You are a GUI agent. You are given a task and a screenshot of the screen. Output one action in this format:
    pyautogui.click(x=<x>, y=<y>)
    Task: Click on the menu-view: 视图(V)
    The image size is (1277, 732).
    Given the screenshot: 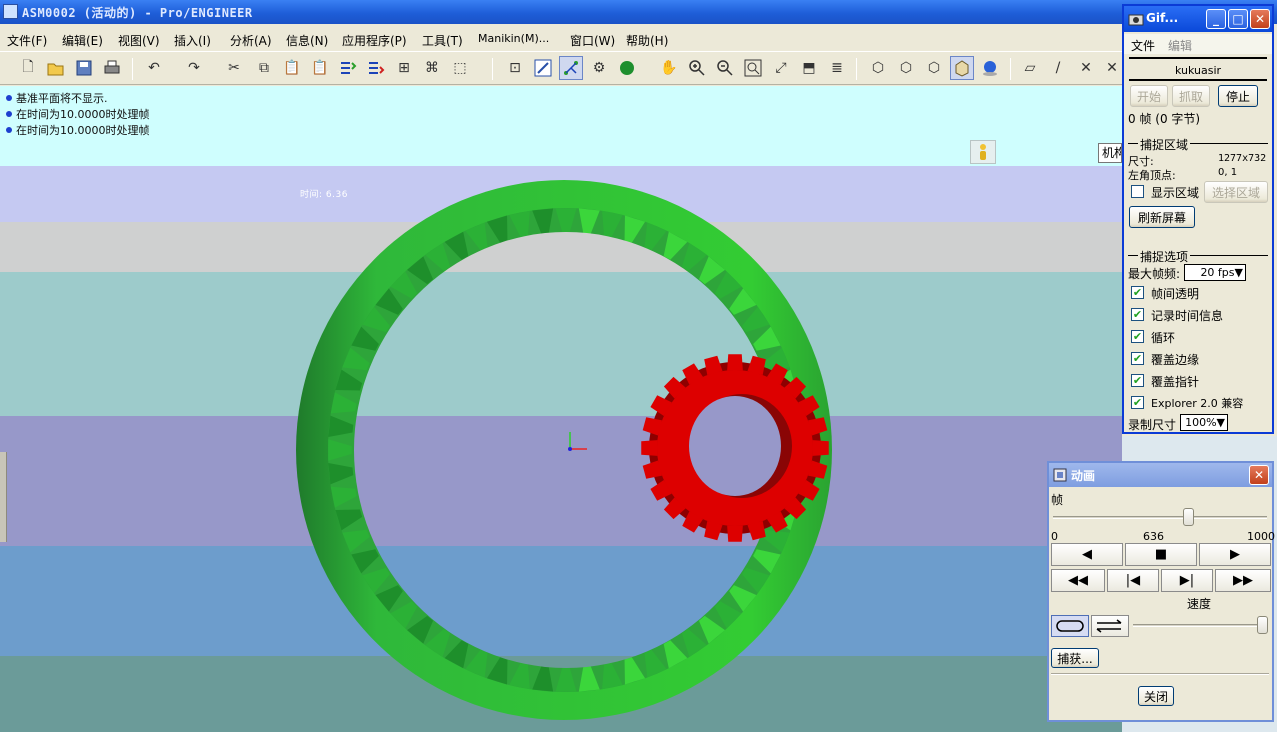 What is the action you would take?
    pyautogui.click(x=139, y=40)
    